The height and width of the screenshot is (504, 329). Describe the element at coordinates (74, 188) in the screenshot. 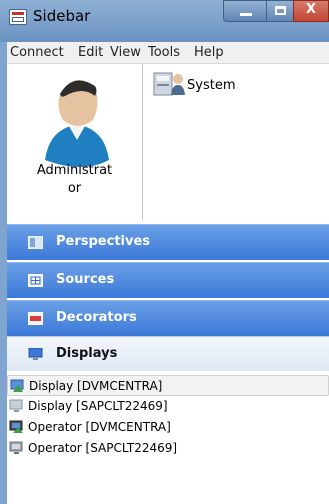

I see `user-name-line2: or` at that location.